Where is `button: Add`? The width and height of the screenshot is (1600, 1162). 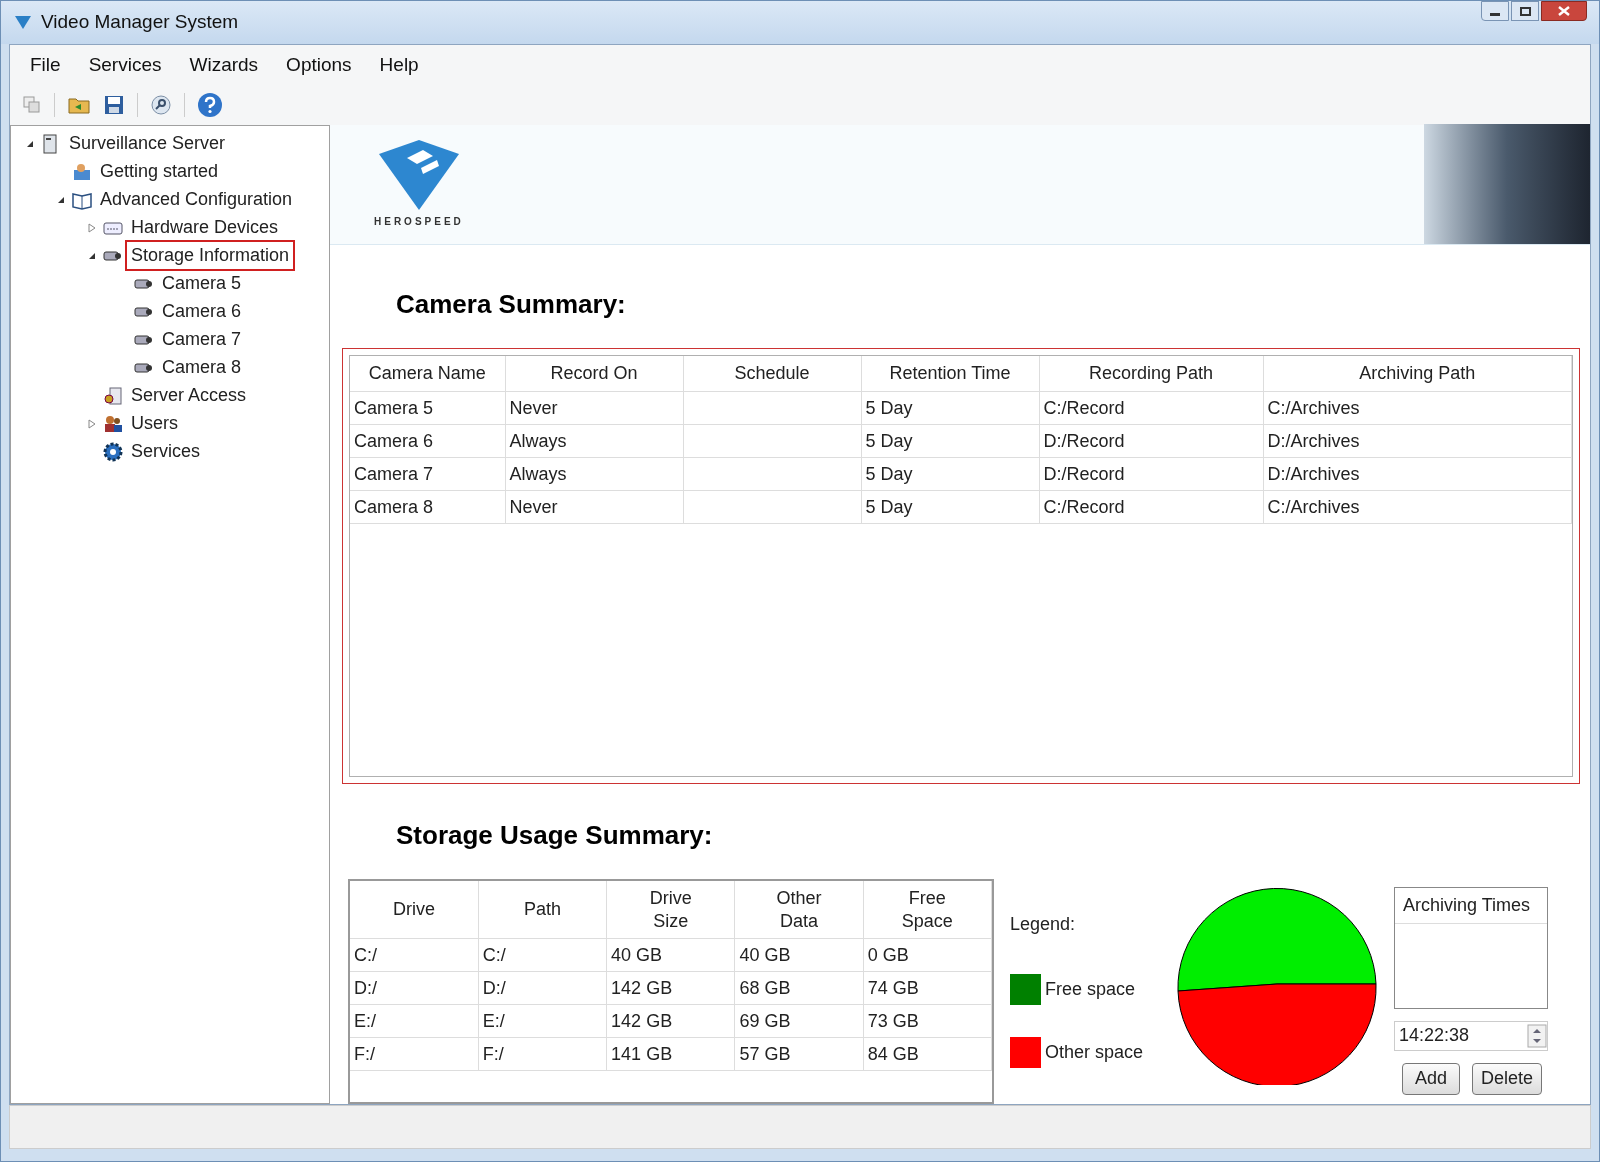 button: Add is located at coordinates (1431, 1079).